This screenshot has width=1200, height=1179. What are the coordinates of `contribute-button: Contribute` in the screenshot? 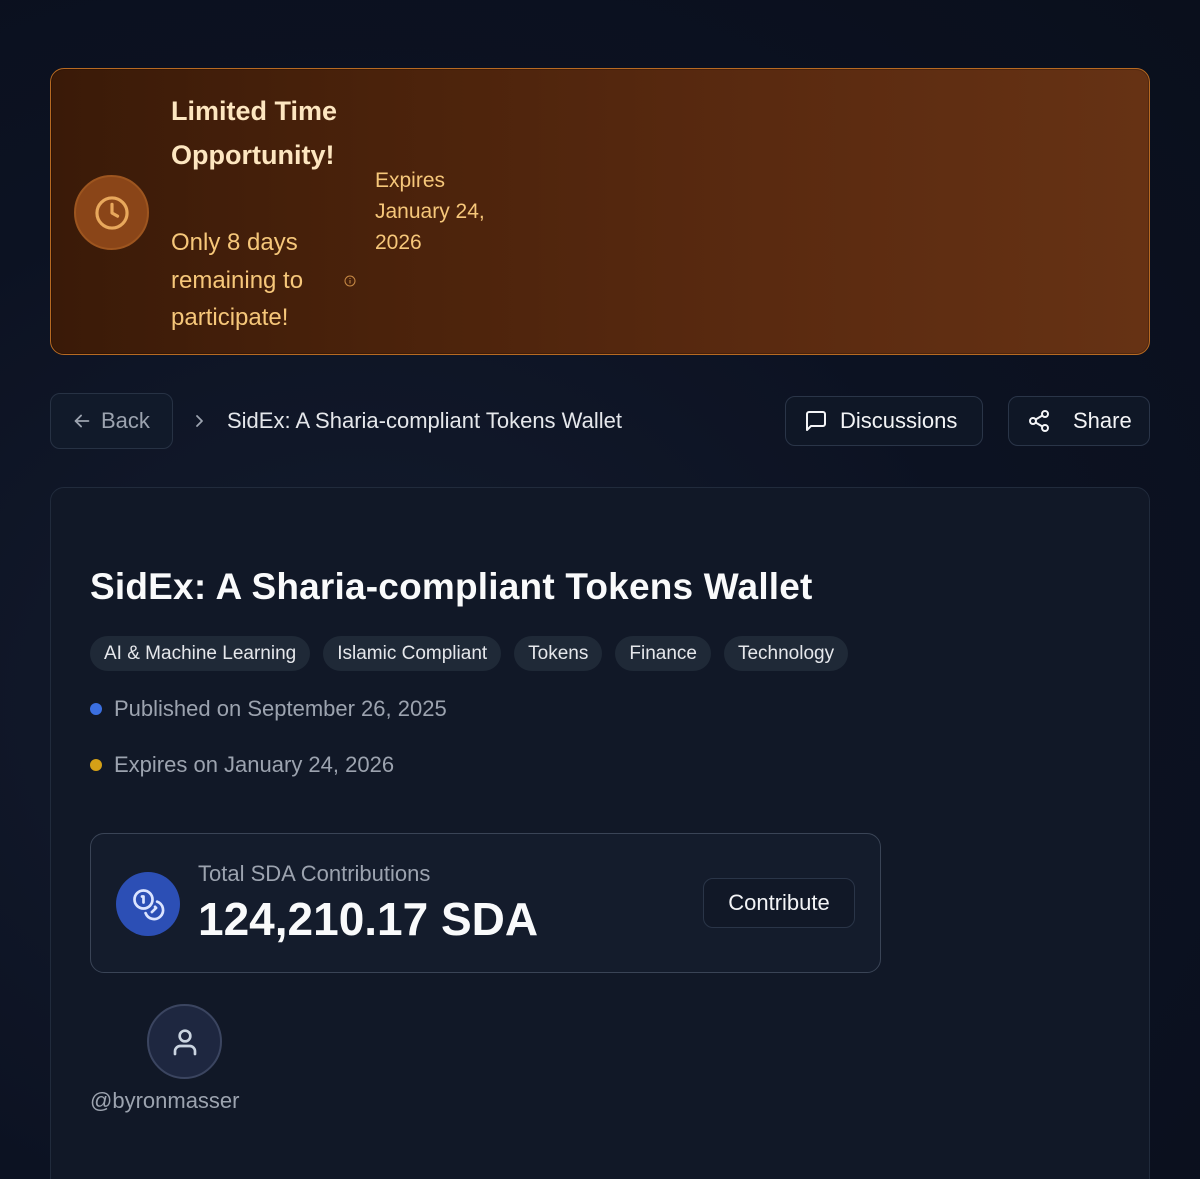 It's located at (779, 903).